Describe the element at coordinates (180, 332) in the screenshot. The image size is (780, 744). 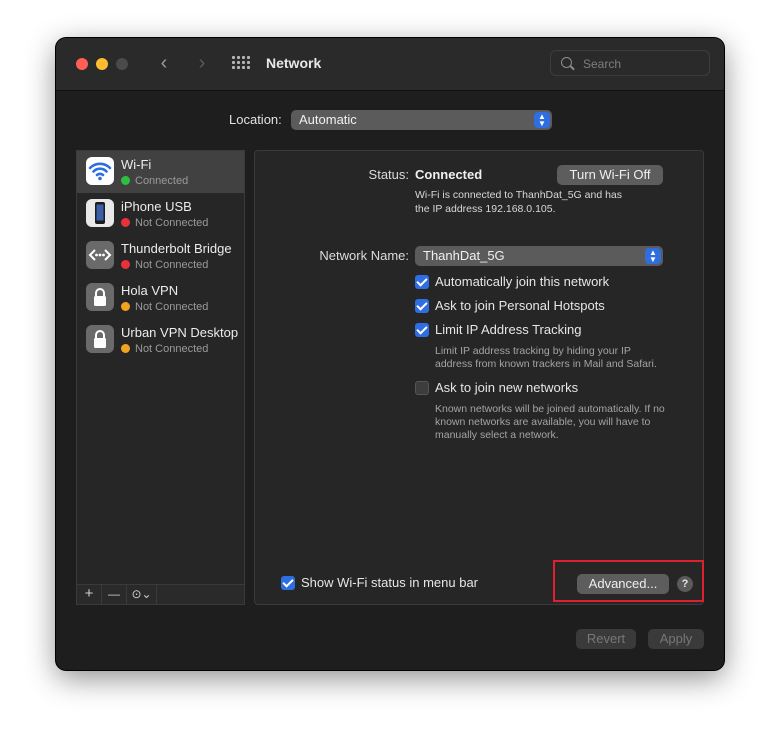
I see `service-name: Urban VPN Desktop` at that location.